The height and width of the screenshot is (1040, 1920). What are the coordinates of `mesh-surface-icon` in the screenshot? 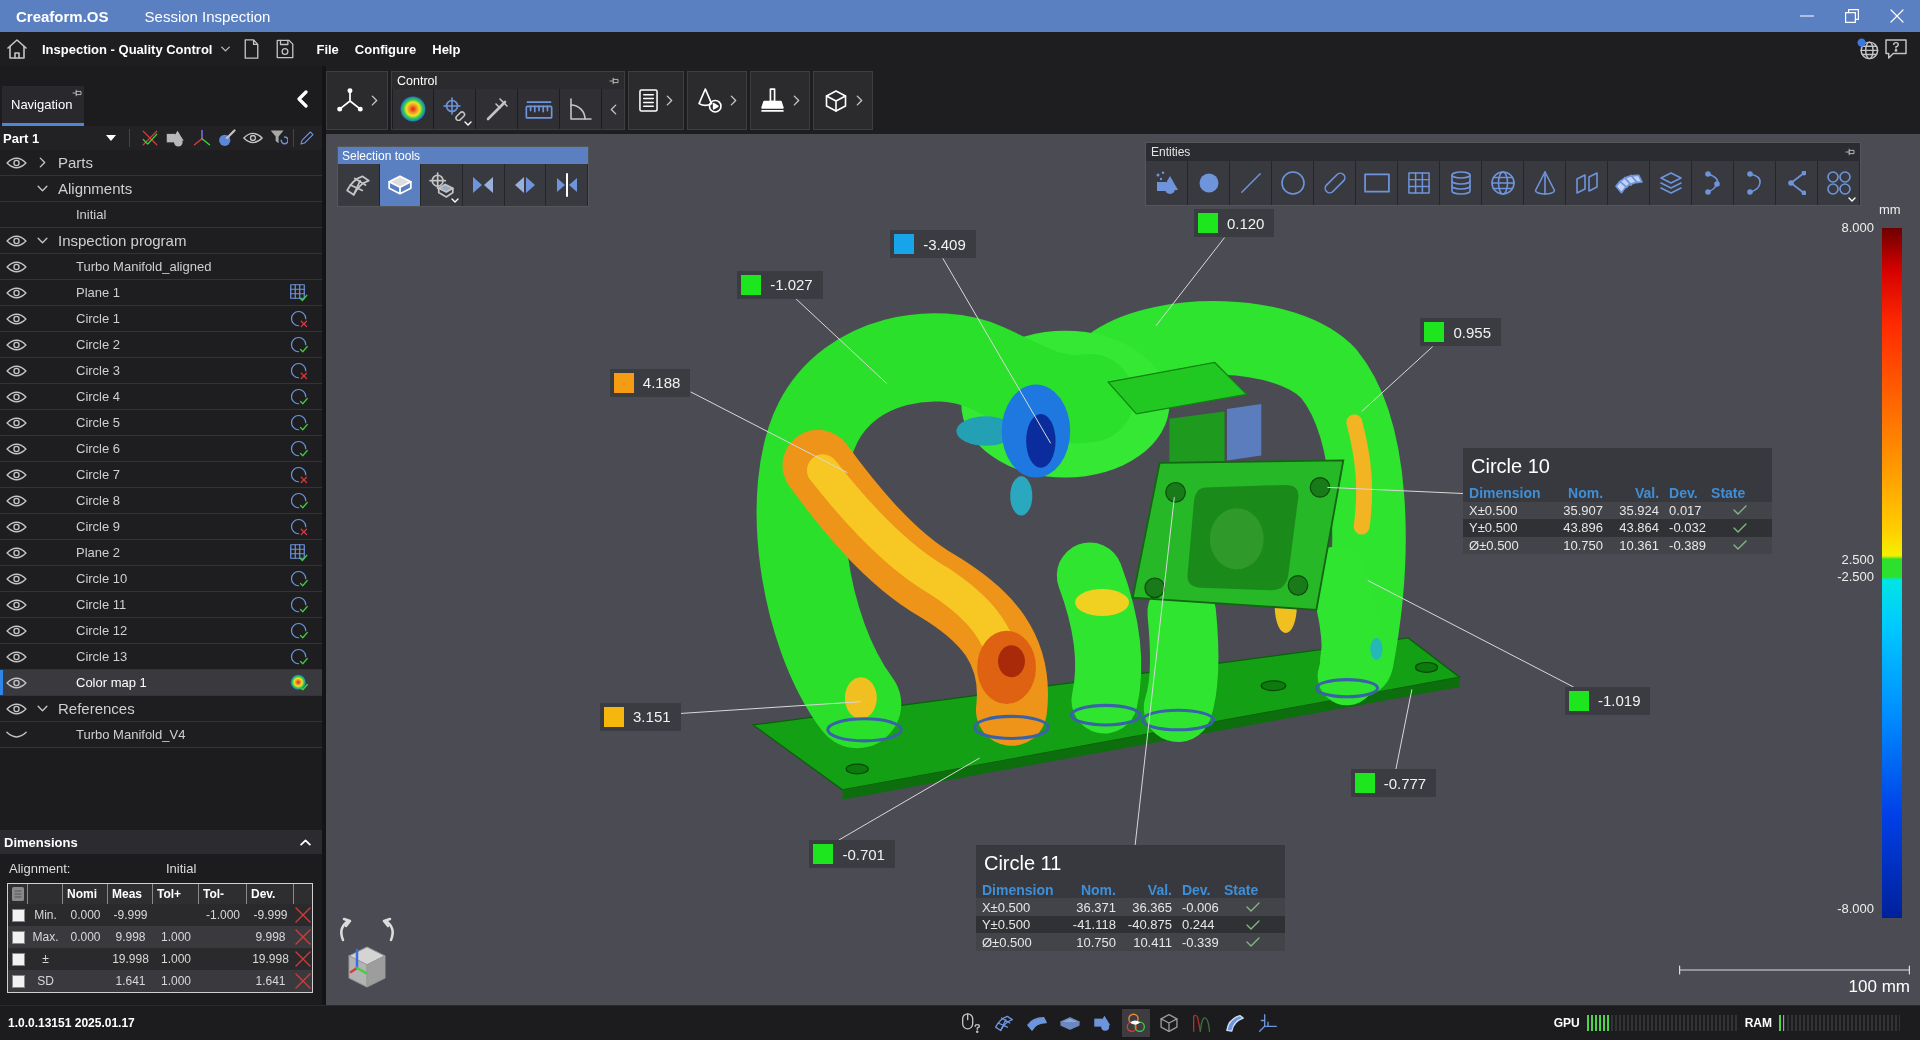 It's located at (358, 185).